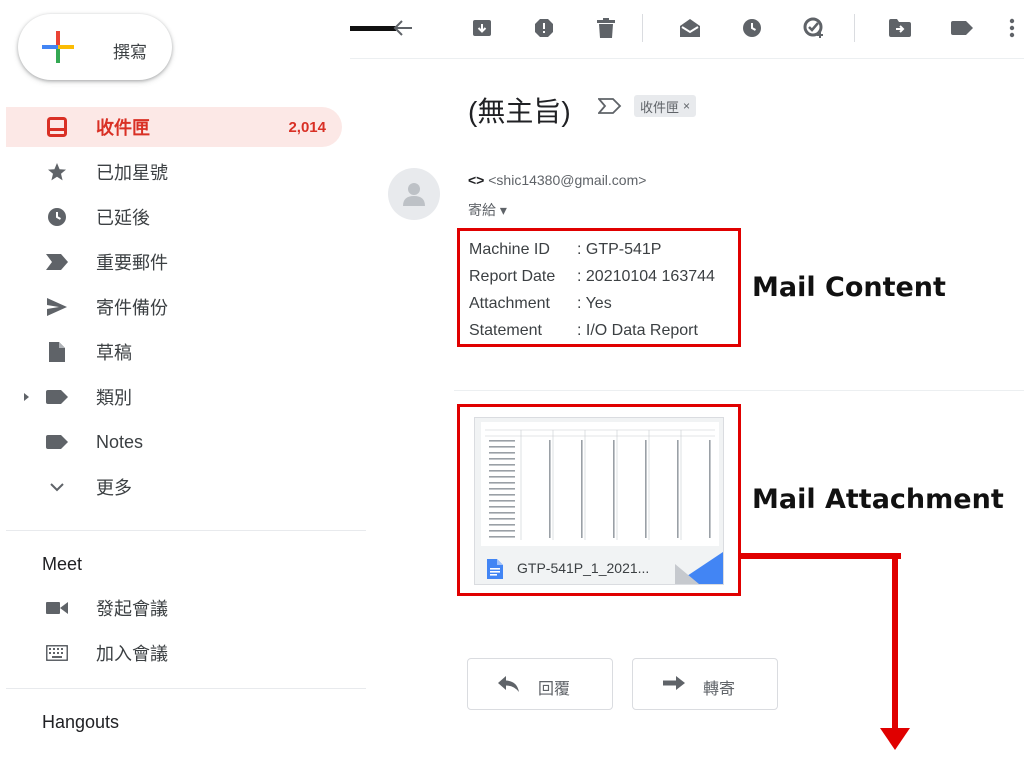 The image size is (1024, 758). Describe the element at coordinates (171, 172) in the screenshot. I see `sidebar-item-starred: 已加星號` at that location.